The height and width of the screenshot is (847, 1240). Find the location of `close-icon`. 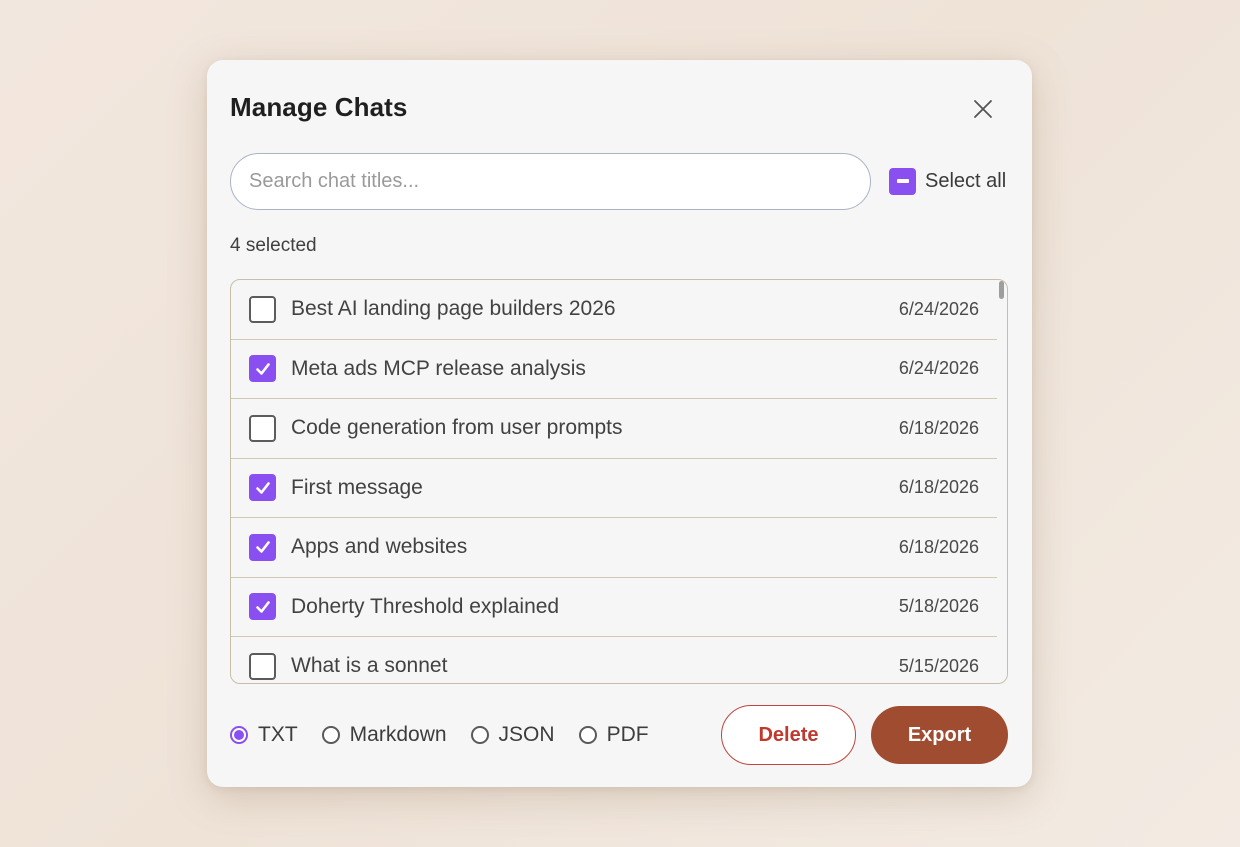

close-icon is located at coordinates (983, 109).